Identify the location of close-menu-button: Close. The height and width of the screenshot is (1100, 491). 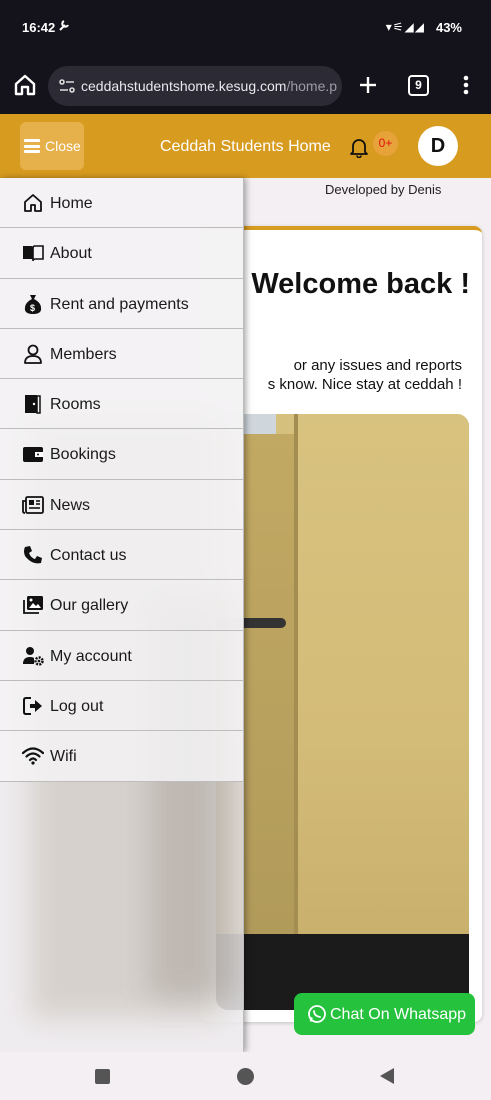
(52, 146).